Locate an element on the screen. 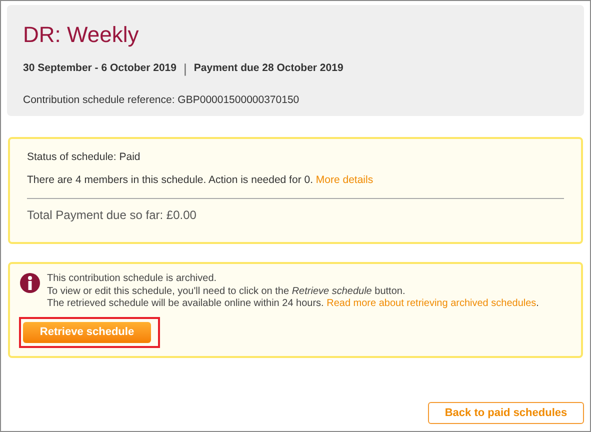  retrieve-schedule-button: Retrieve schedule is located at coordinates (87, 332).